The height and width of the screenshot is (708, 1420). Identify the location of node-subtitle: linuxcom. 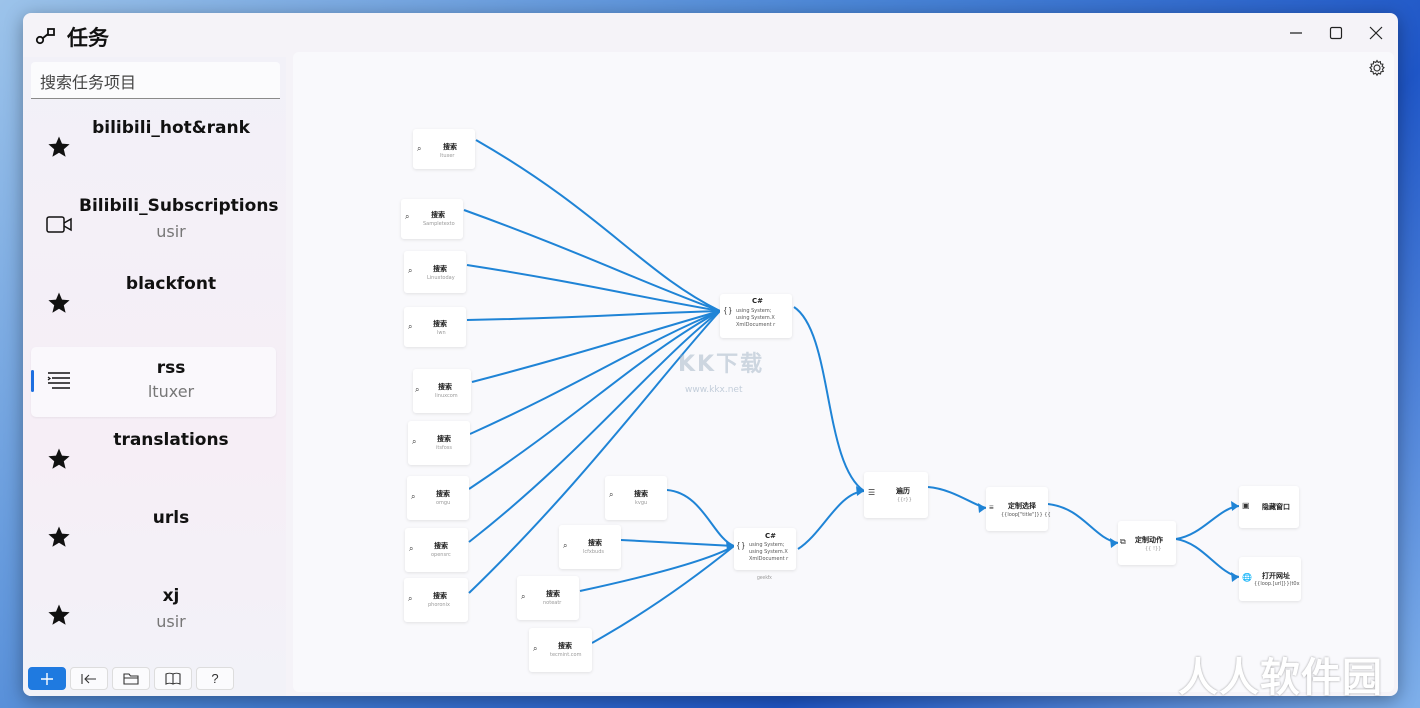
(446, 396).